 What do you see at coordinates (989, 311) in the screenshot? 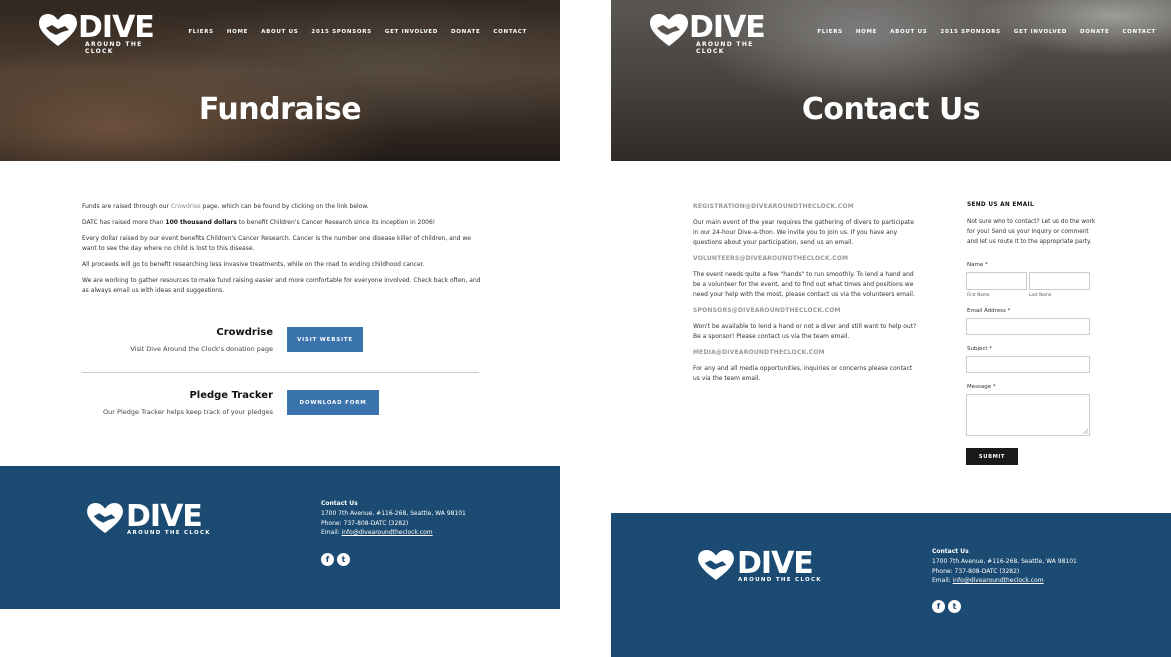
I see `email-label: Email Address *` at bounding box center [989, 311].